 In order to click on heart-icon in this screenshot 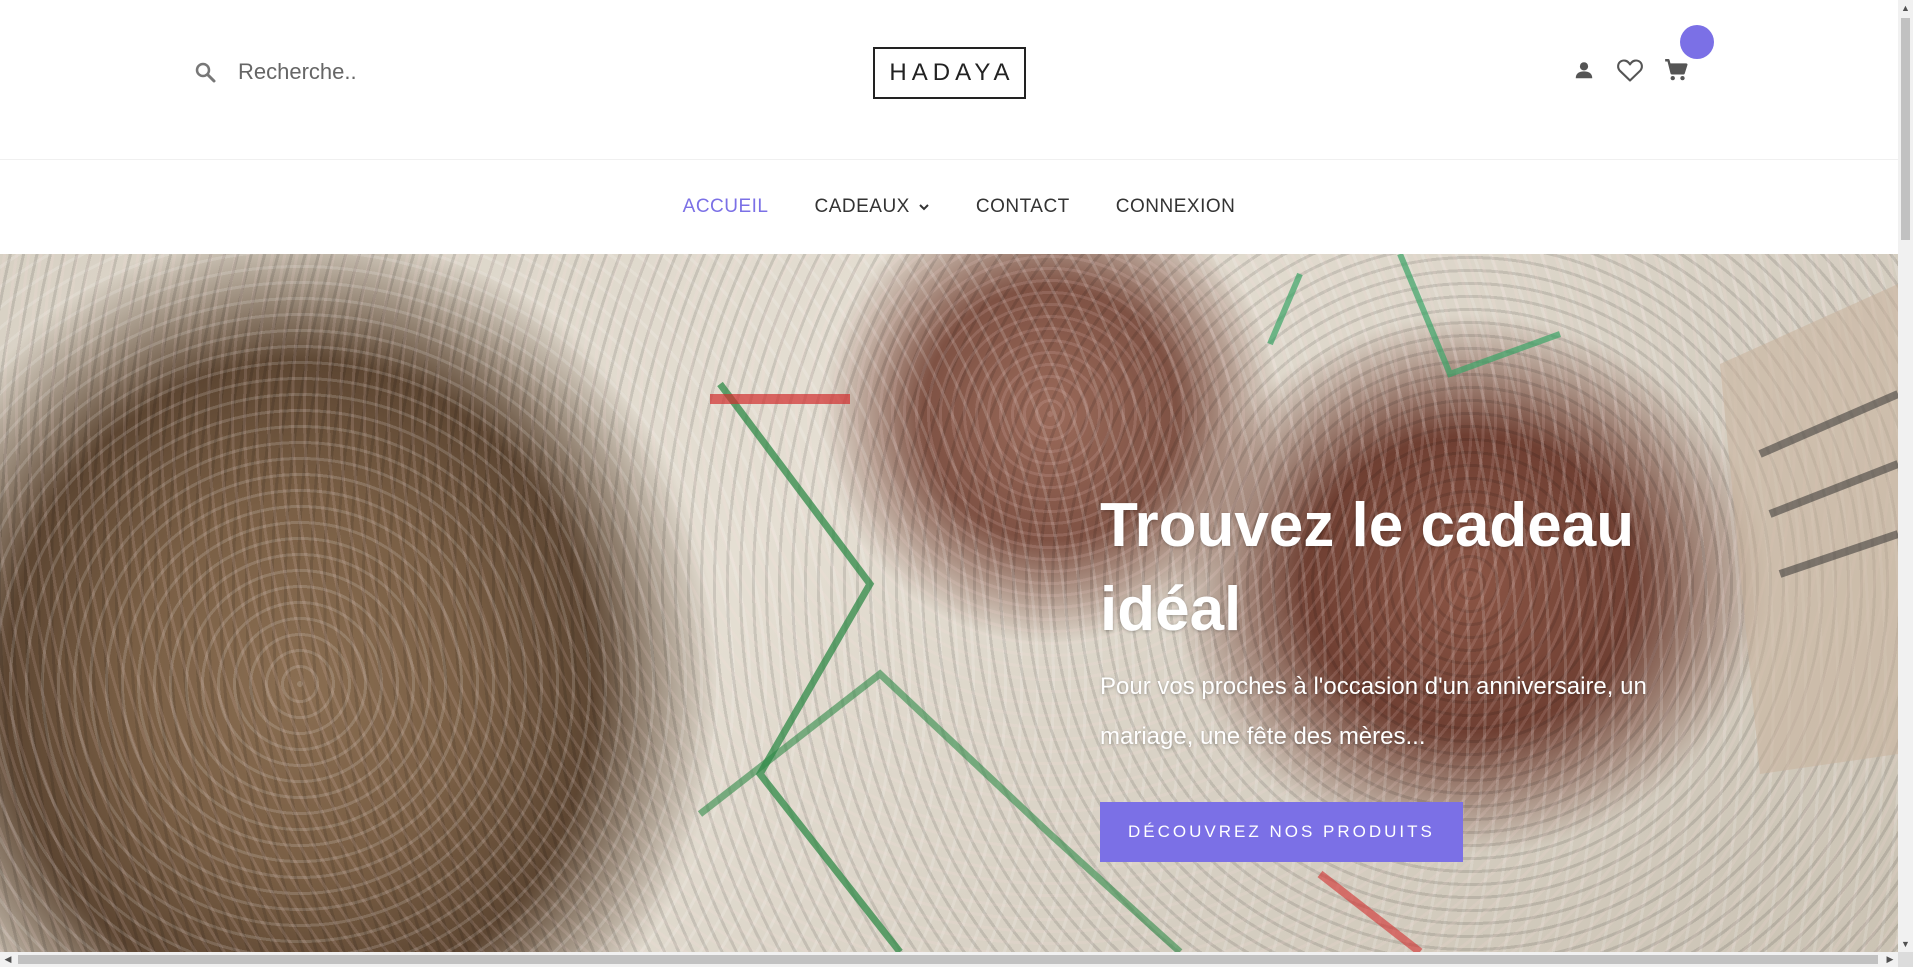, I will do `click(1630, 70)`.